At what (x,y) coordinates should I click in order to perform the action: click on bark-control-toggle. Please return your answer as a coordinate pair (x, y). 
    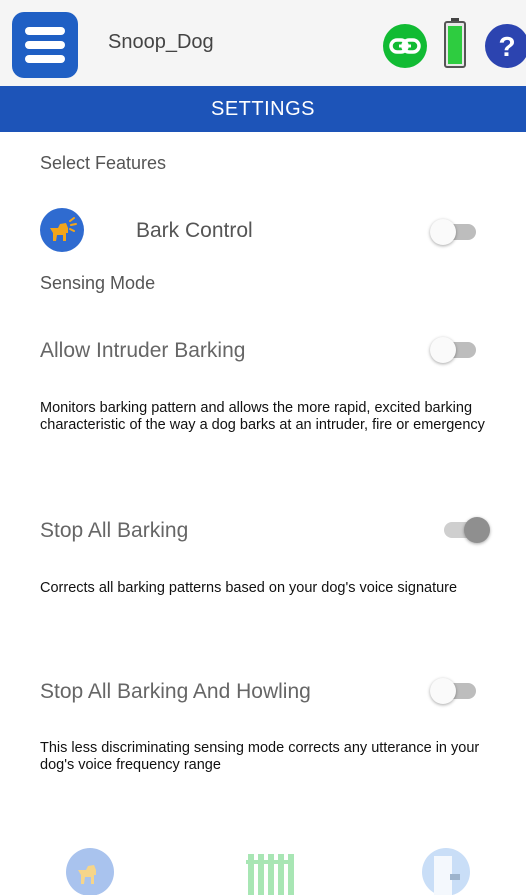
    Looking at the image, I should click on (456, 232).